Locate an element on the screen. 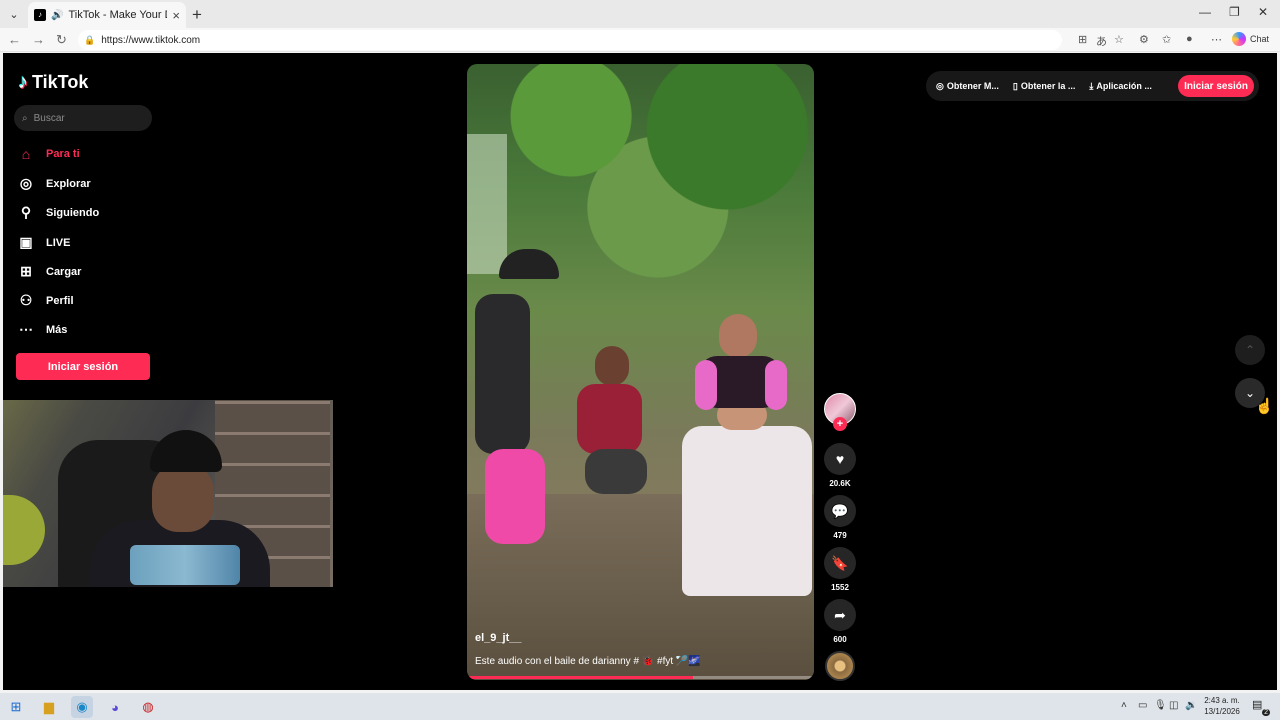 The width and height of the screenshot is (1280, 720). dancer-2-skirt is located at coordinates (616, 471).